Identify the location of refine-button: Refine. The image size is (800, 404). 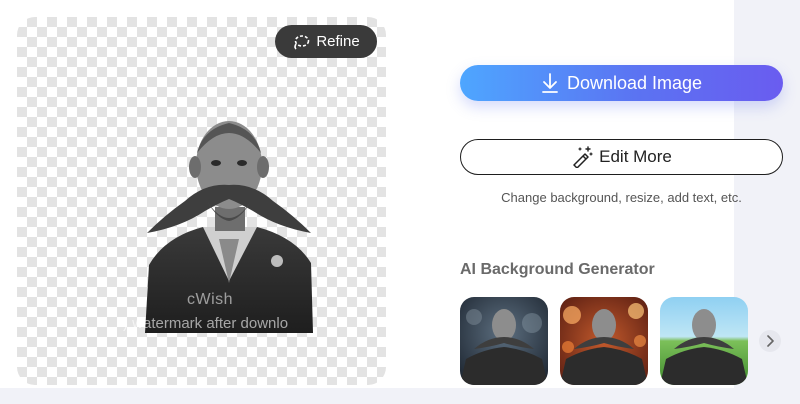
(326, 41).